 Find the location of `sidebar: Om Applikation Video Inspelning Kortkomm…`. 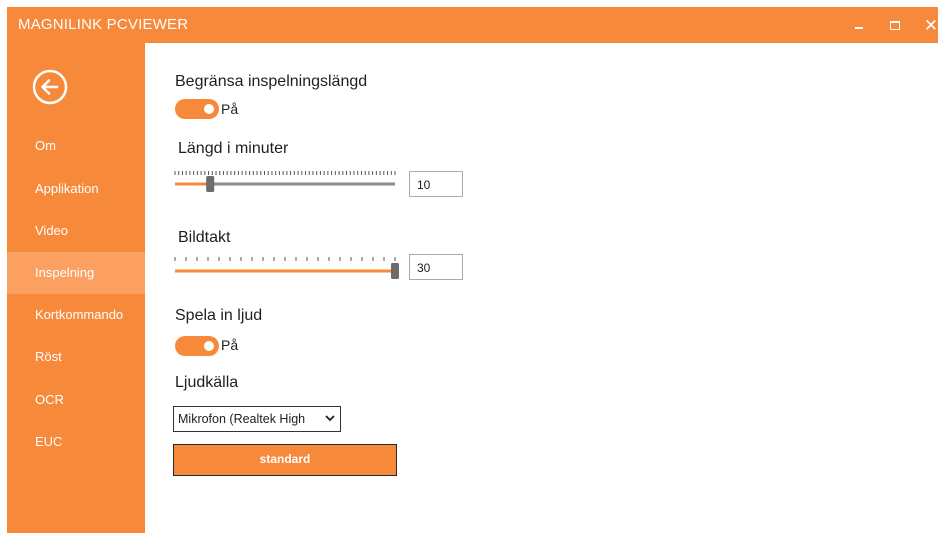

sidebar: Om Applikation Video Inspelning Kortkomm… is located at coordinates (76, 288).